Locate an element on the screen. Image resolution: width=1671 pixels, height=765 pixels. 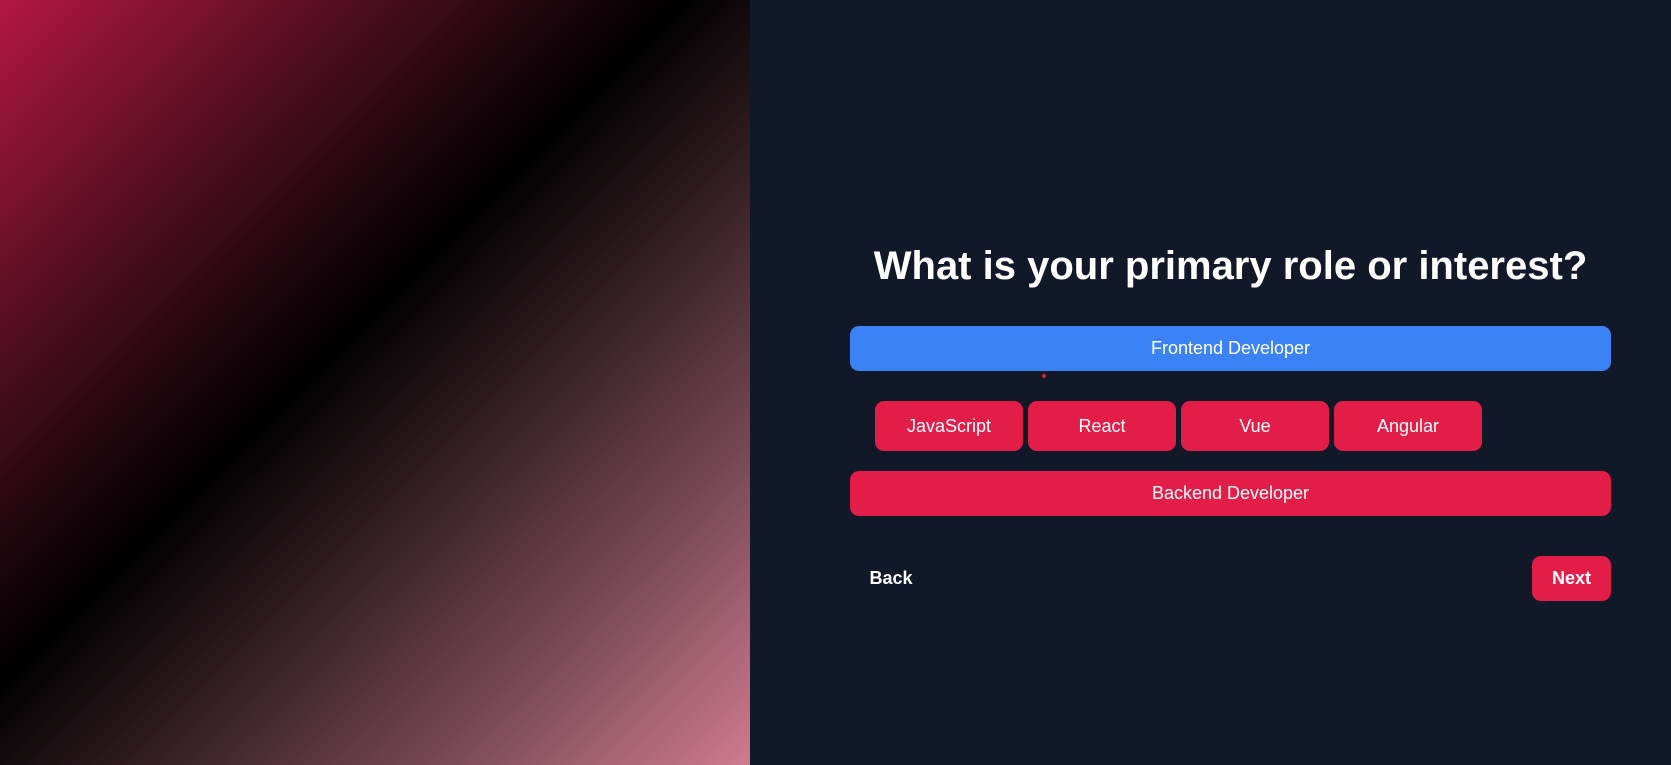
sub-option-javascript: JavaScript is located at coordinates (949, 426).